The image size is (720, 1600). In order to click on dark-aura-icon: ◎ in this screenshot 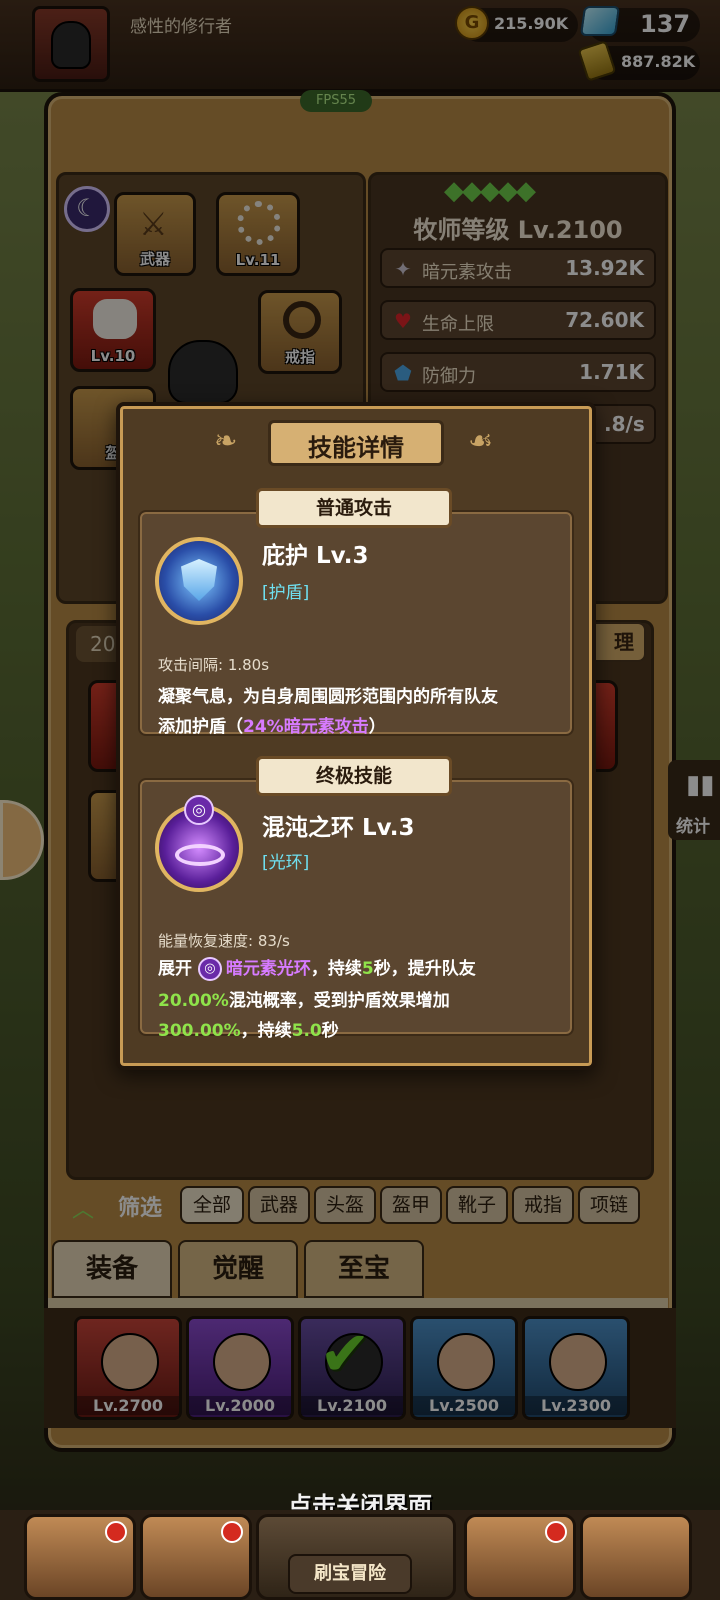, I will do `click(209, 969)`.